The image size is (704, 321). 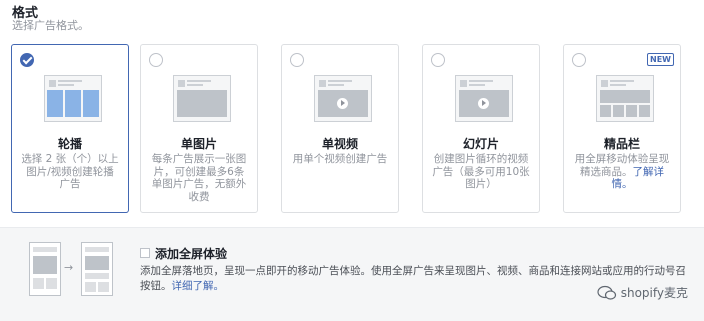 What do you see at coordinates (625, 98) in the screenshot?
I see `collection-thumbnail-icon` at bounding box center [625, 98].